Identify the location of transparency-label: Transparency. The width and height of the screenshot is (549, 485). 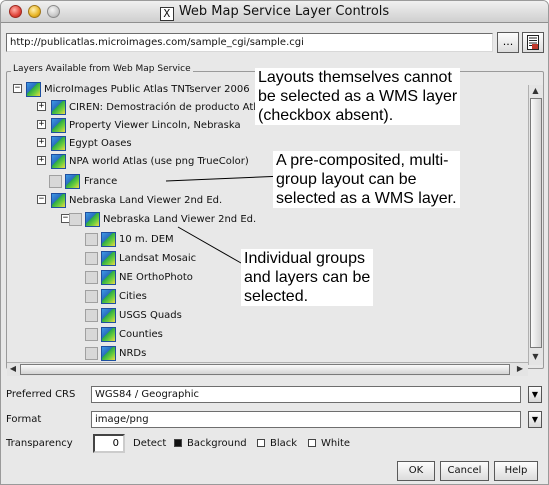
(39, 443).